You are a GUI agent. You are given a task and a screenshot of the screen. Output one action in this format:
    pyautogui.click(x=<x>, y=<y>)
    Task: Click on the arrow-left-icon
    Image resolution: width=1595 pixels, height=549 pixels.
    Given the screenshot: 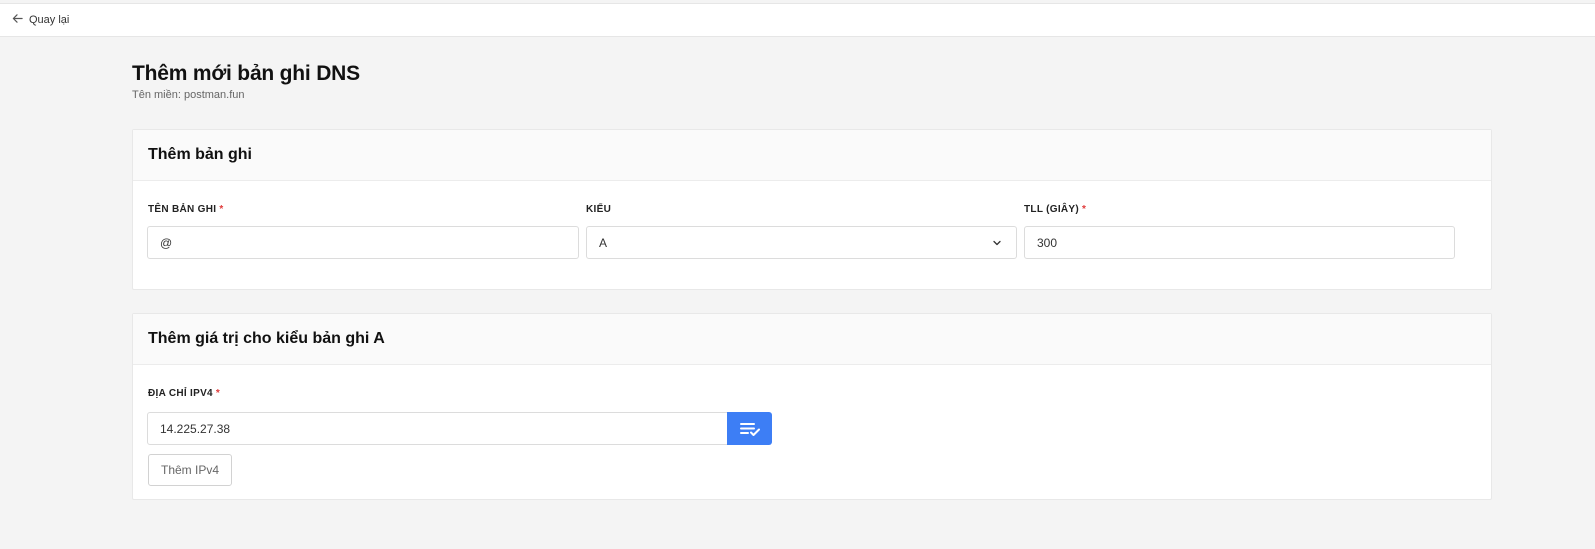 What is the action you would take?
    pyautogui.click(x=17, y=20)
    